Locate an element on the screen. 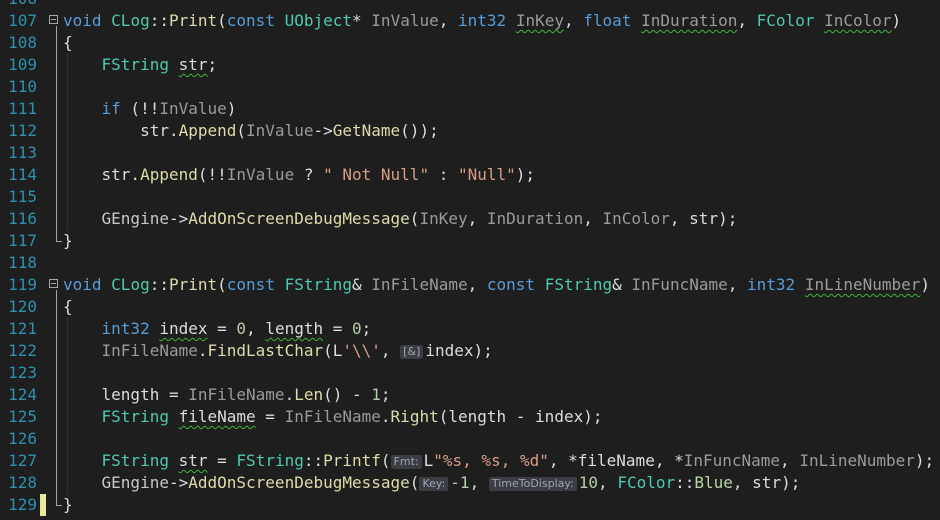  line-number: 116 is located at coordinates (22, 218).